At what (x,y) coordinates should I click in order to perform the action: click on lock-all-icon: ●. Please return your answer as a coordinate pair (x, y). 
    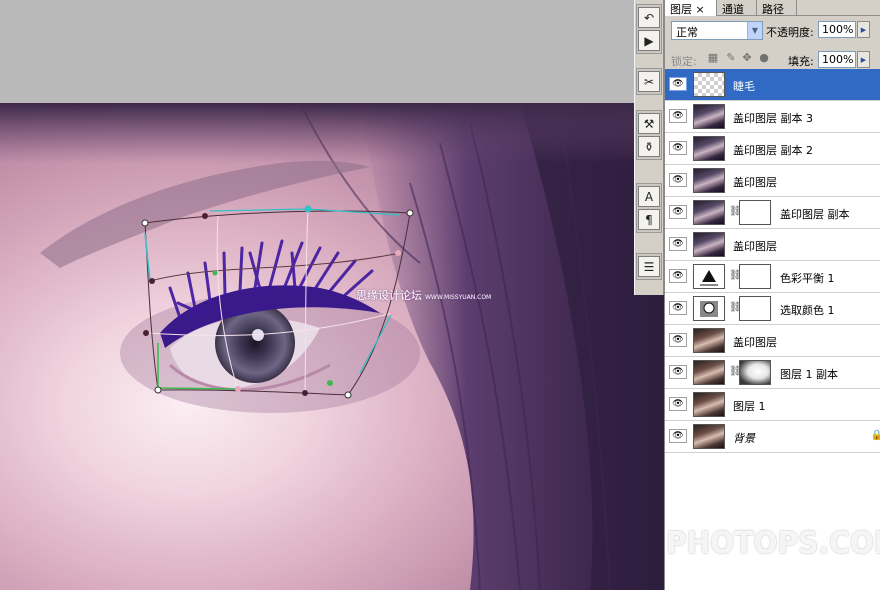
    Looking at the image, I should click on (764, 58).